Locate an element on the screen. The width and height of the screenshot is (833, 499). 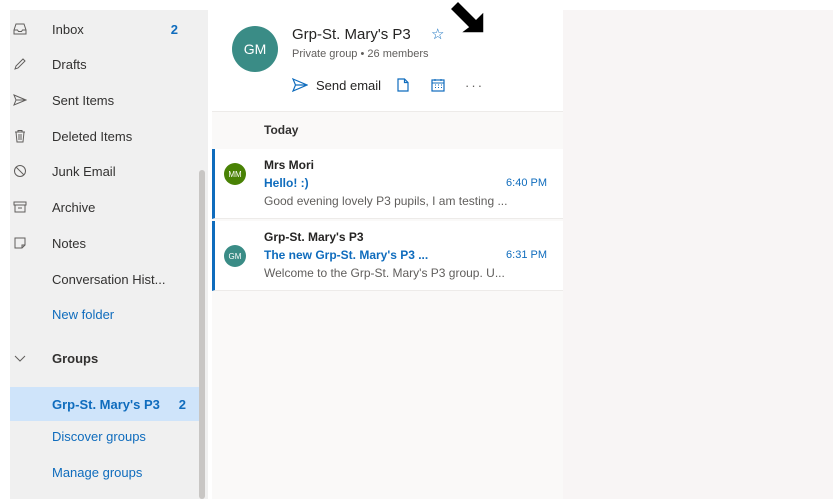
document-icon is located at coordinates (403, 85).